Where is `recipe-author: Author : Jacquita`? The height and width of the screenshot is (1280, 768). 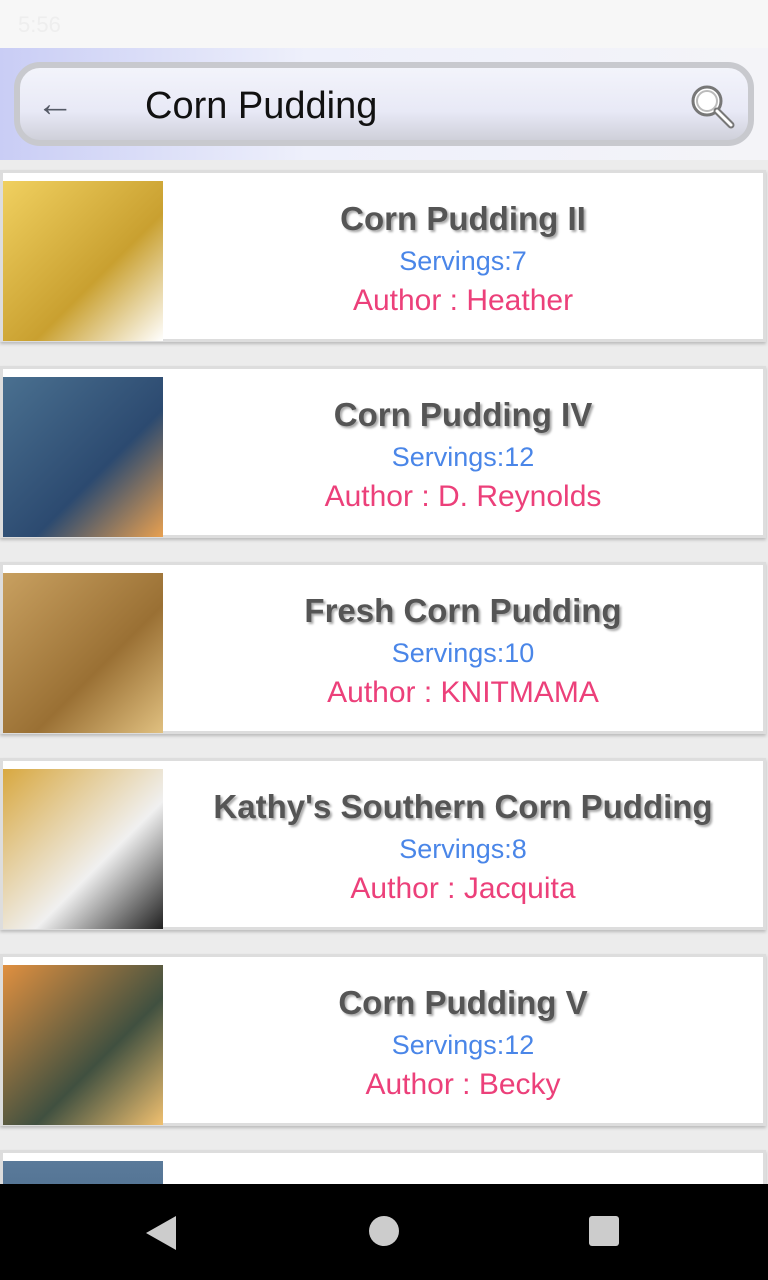 recipe-author: Author : Jacquita is located at coordinates (463, 888).